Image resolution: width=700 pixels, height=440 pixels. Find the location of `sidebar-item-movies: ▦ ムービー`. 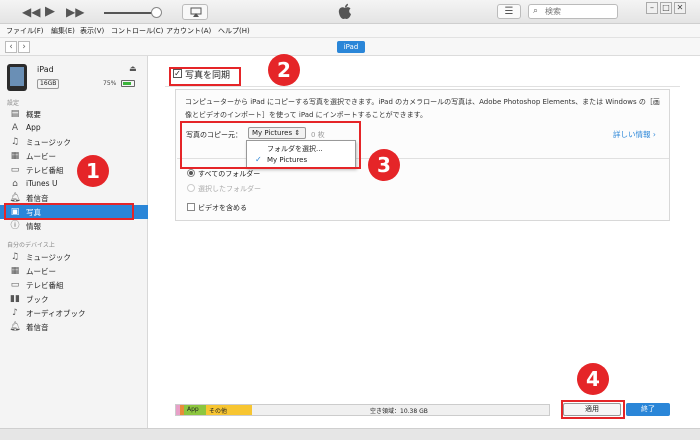

sidebar-item-movies: ▦ ムービー is located at coordinates (74, 156).